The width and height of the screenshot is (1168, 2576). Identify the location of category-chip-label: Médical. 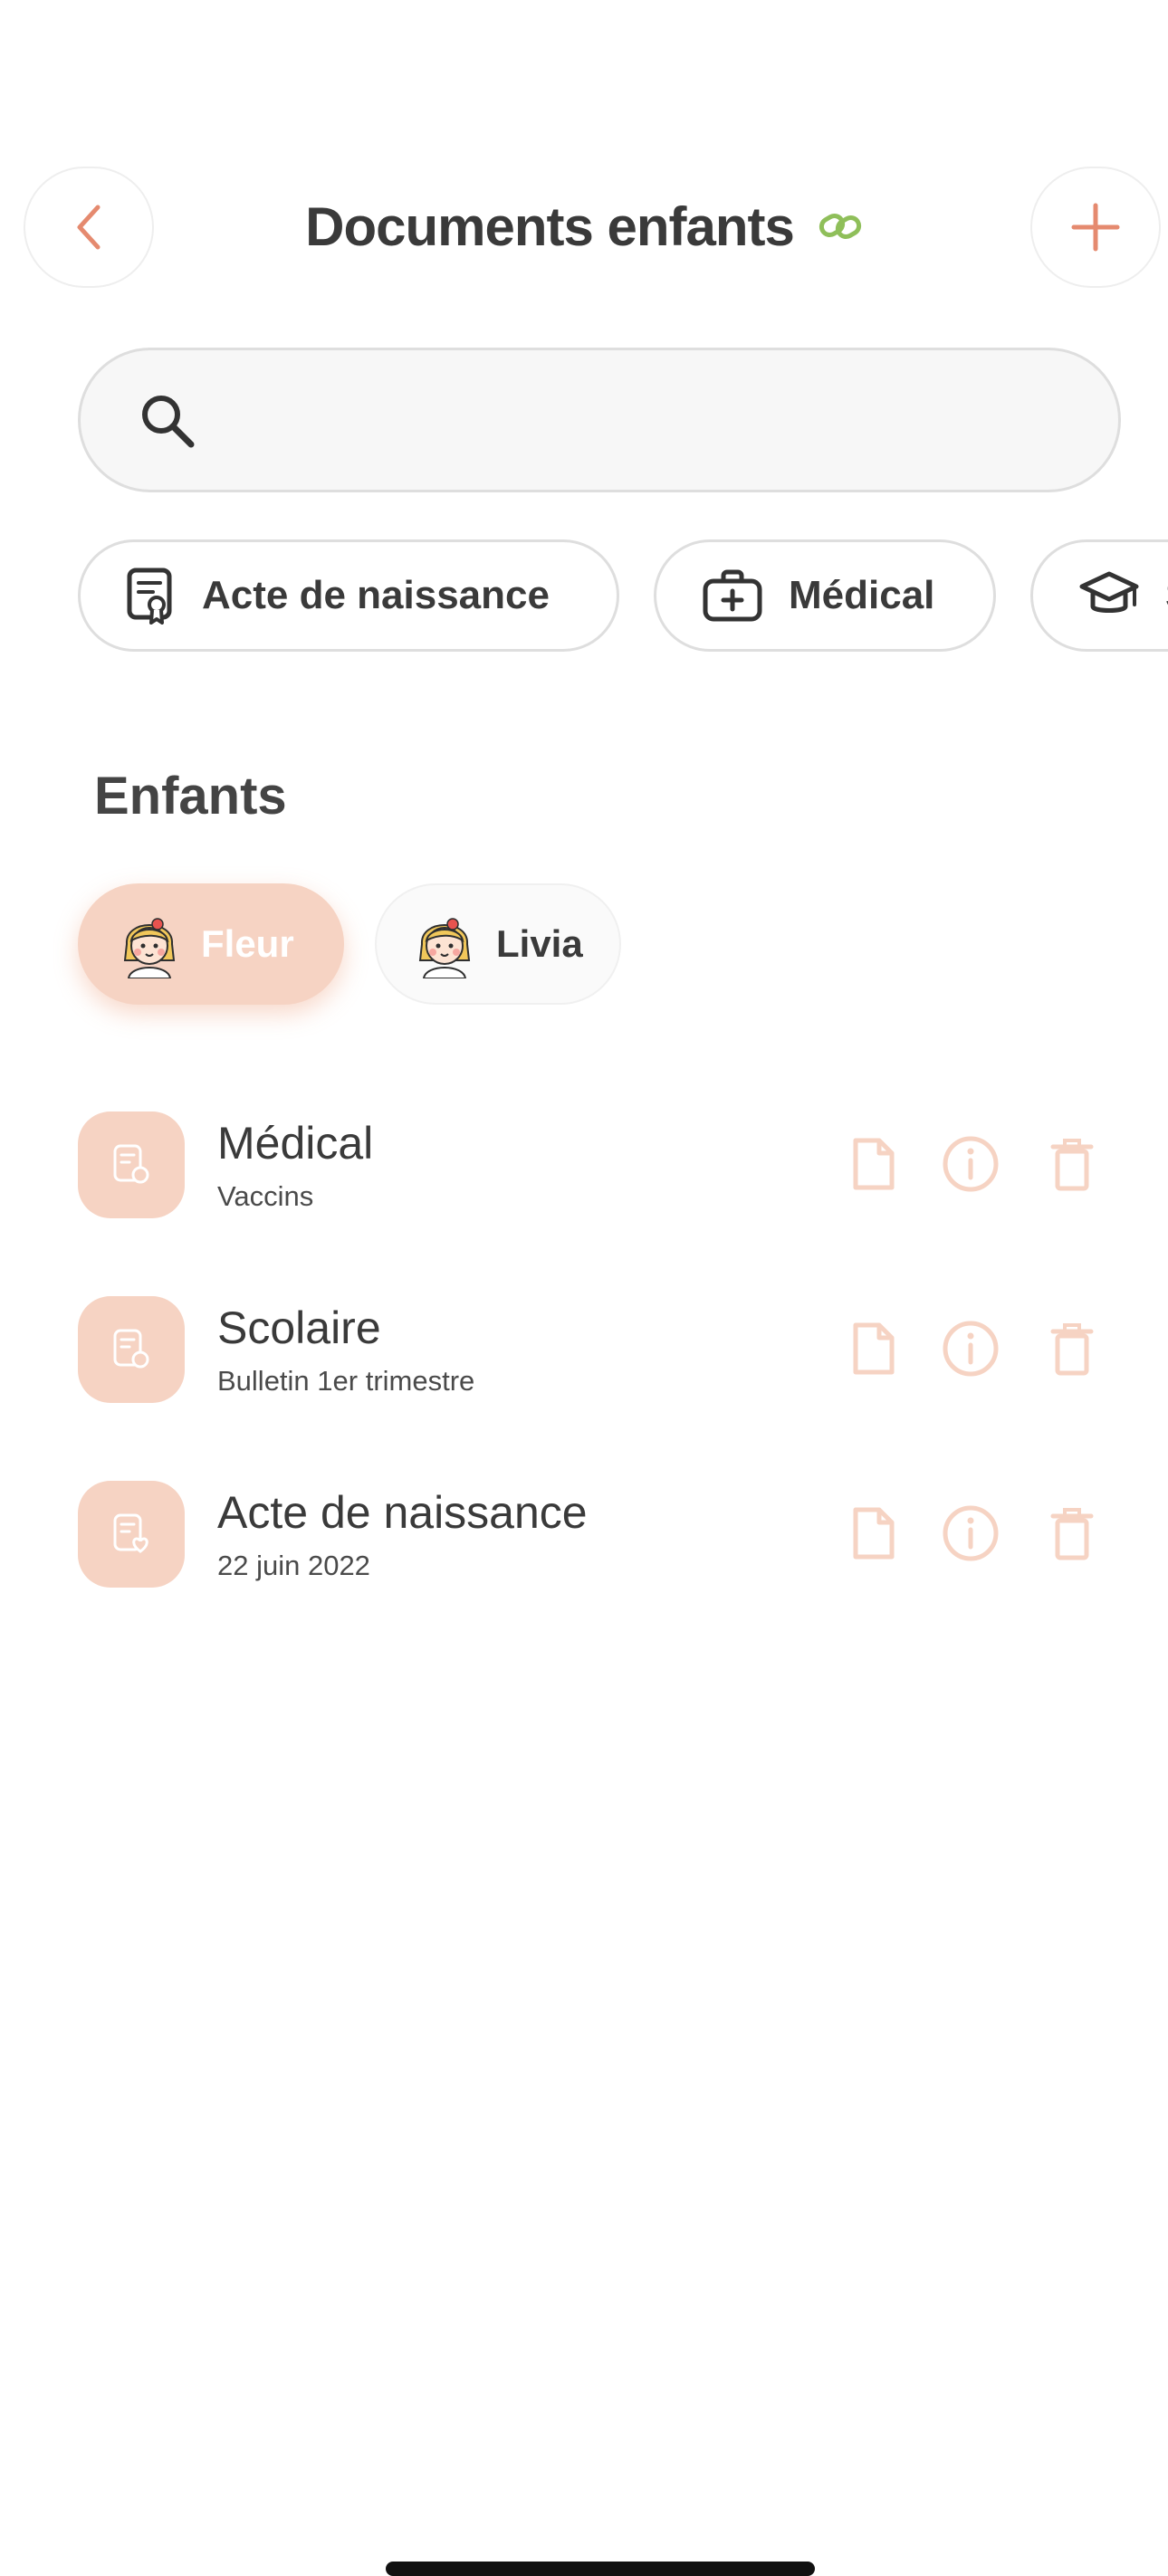
(862, 595).